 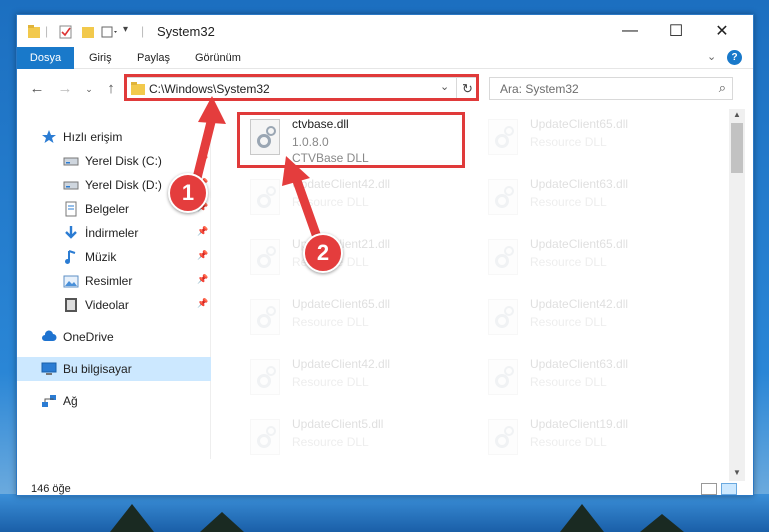 I want to click on maximize-button: ☐, so click(x=676, y=31).